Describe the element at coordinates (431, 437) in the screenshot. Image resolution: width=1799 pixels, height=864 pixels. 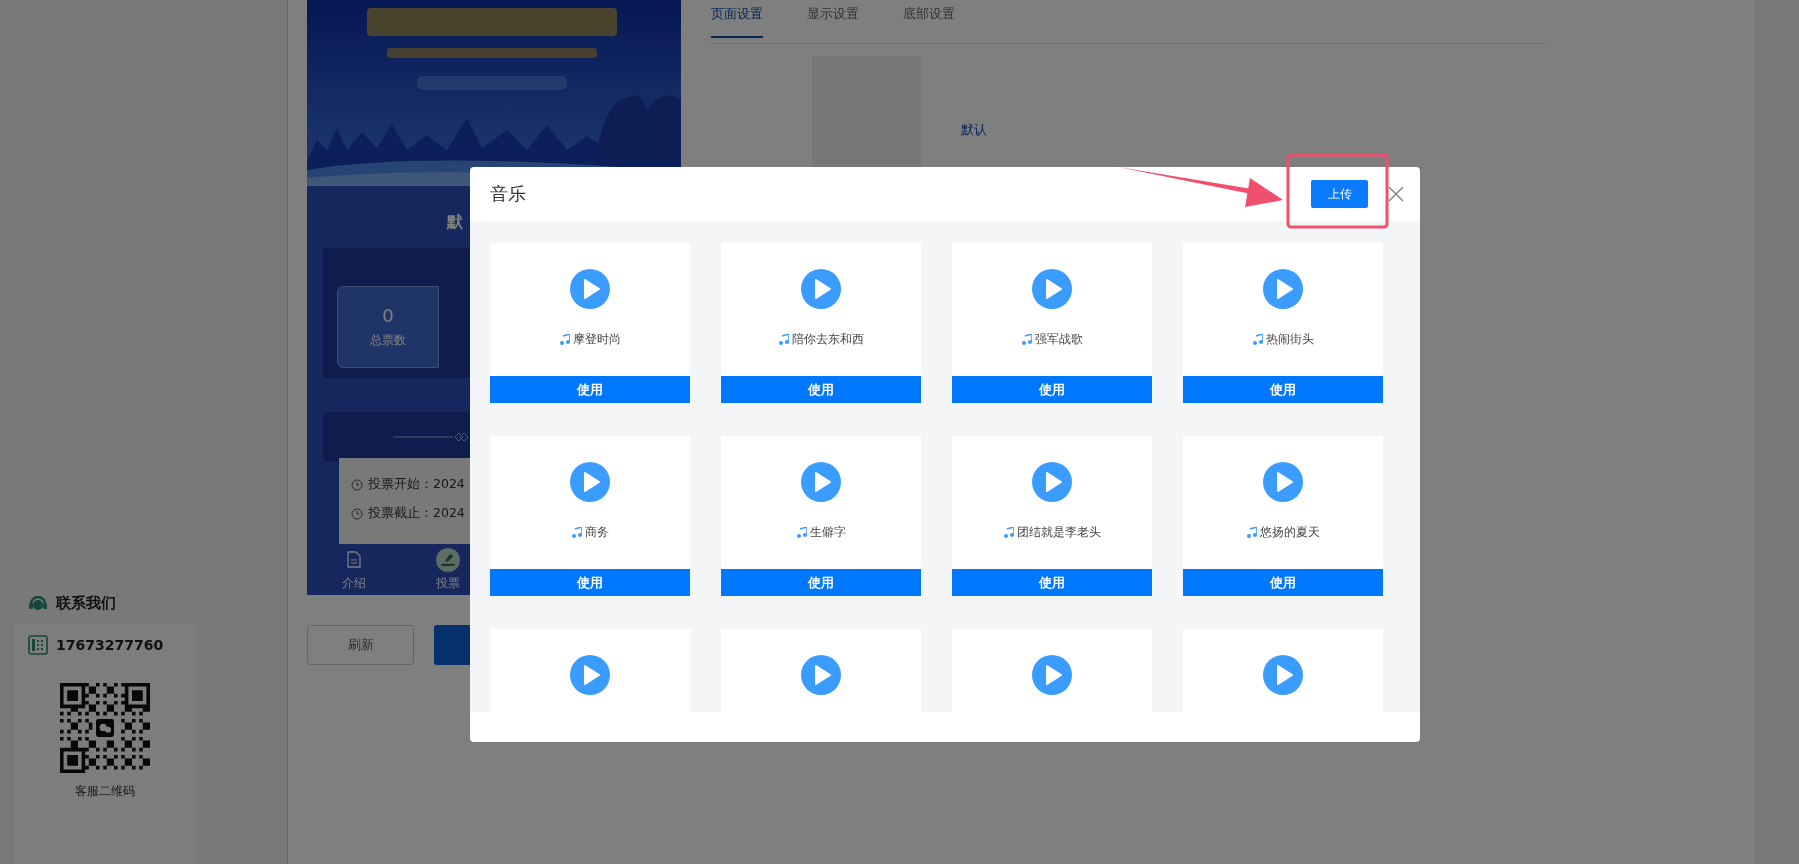
I see `divider-ornament-icon` at that location.